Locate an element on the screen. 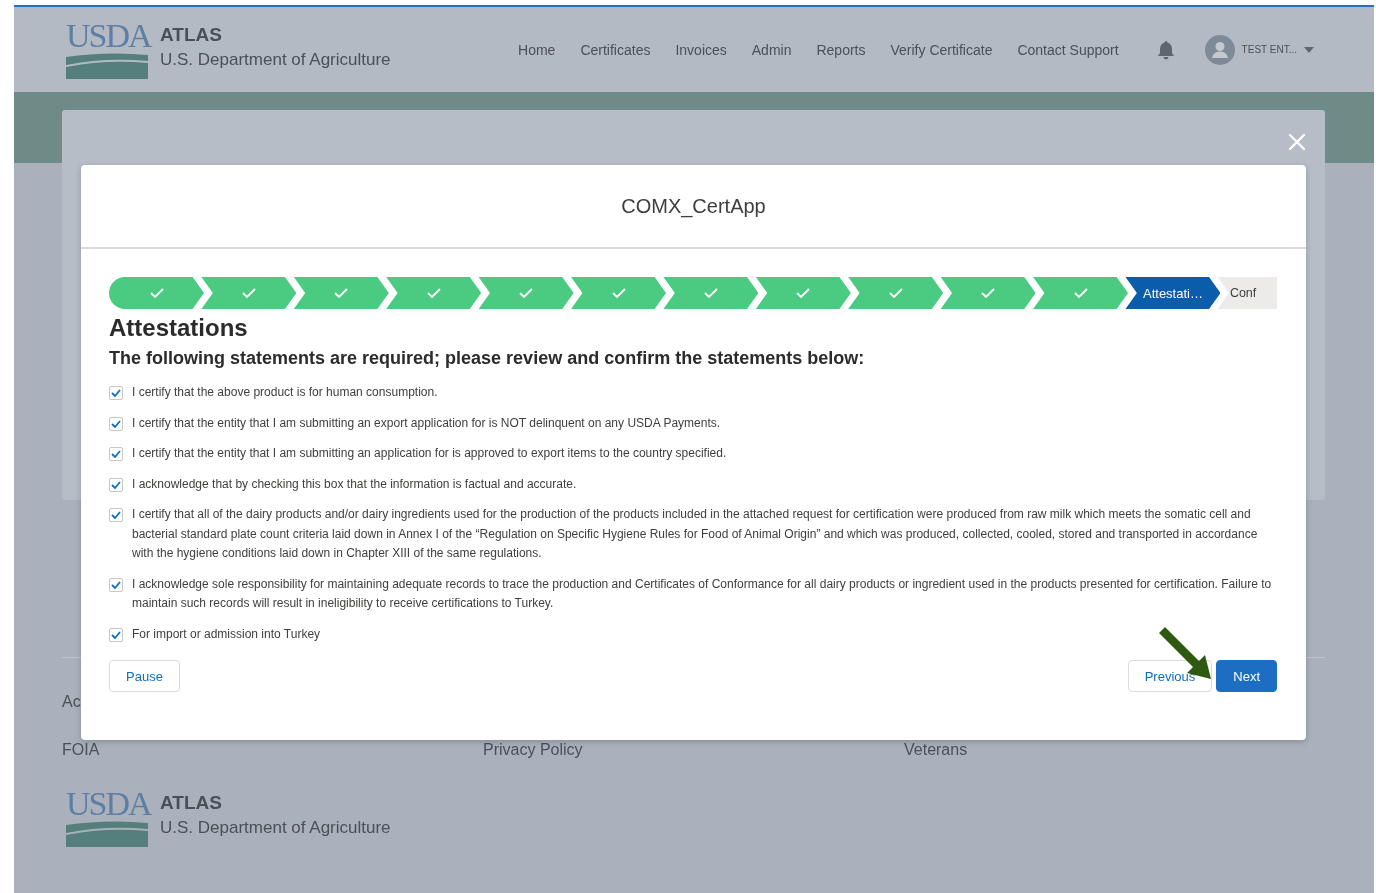 The width and height of the screenshot is (1376, 893). section-heading: Attestations is located at coordinates (179, 328).